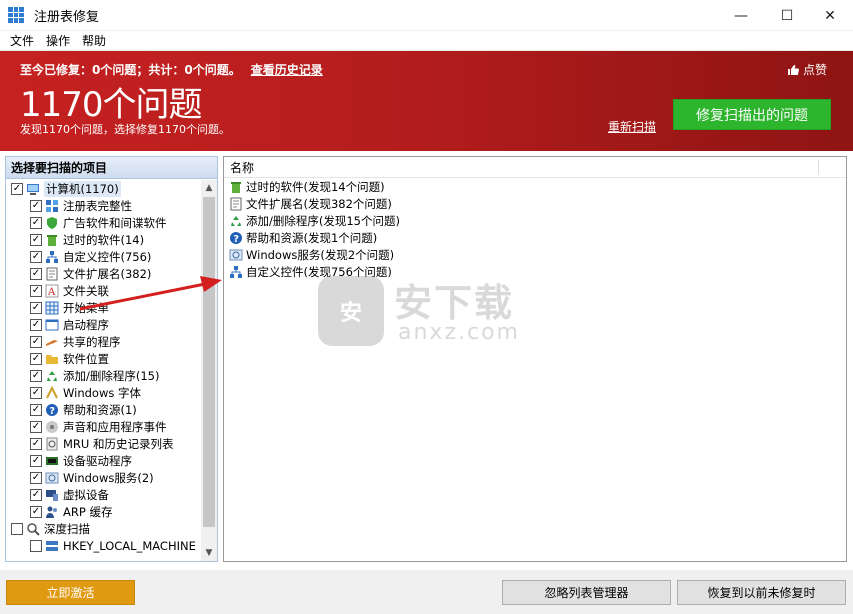 The width and height of the screenshot is (853, 614). I want to click on rescan-link: 重新扫描, so click(632, 126).